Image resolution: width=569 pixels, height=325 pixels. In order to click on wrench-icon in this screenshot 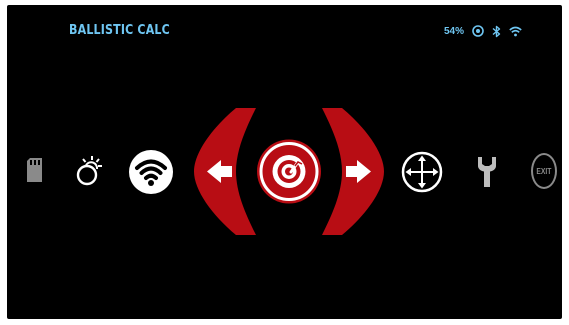, I will do `click(487, 172)`.